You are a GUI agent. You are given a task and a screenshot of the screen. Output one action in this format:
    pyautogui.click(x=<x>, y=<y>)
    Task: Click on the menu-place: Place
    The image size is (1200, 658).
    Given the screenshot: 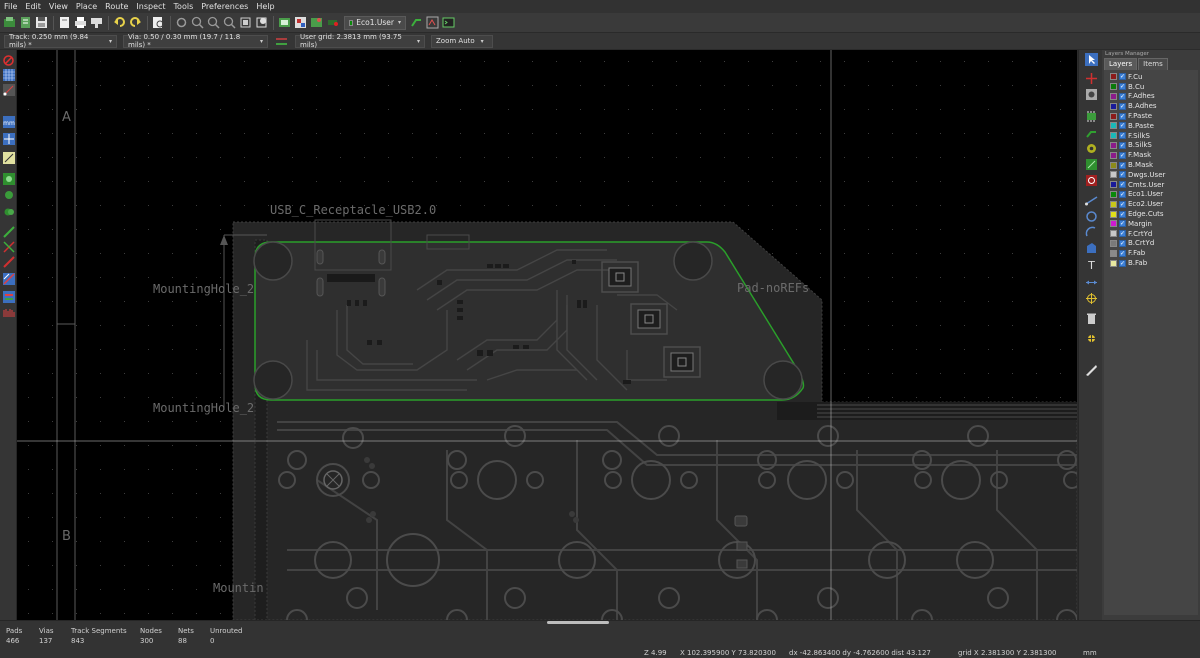 What is the action you would take?
    pyautogui.click(x=86, y=6)
    